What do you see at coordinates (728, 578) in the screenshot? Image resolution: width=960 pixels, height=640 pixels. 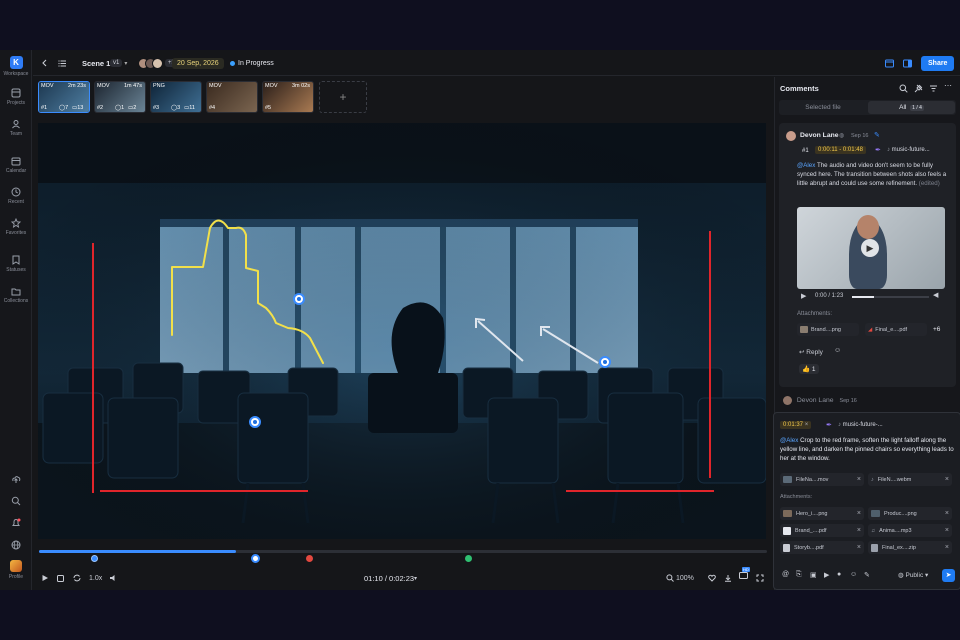 I see `download-icon` at bounding box center [728, 578].